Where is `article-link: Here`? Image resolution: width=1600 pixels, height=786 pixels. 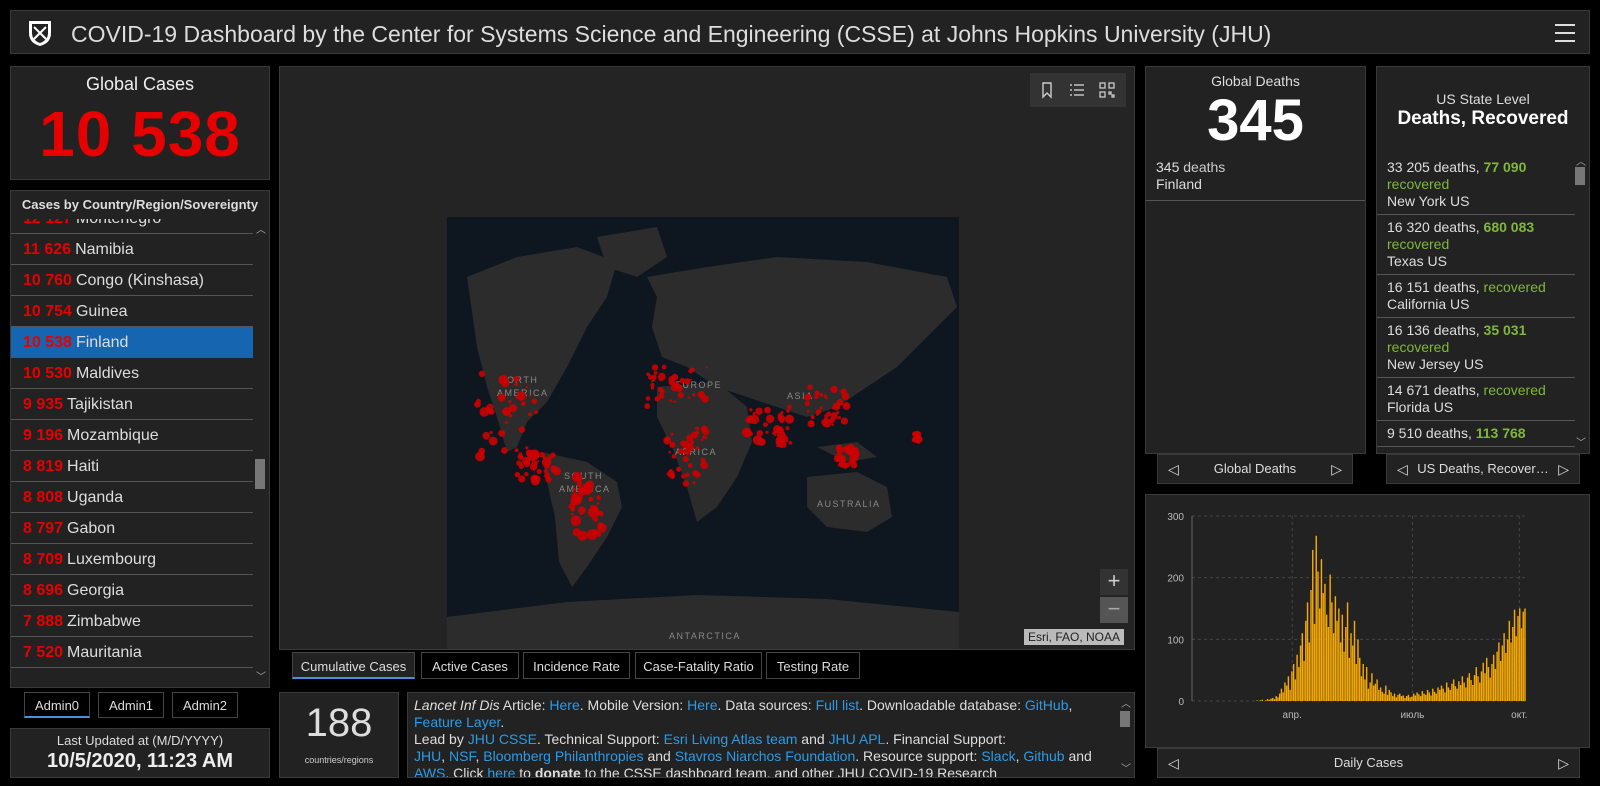 article-link: Here is located at coordinates (564, 705).